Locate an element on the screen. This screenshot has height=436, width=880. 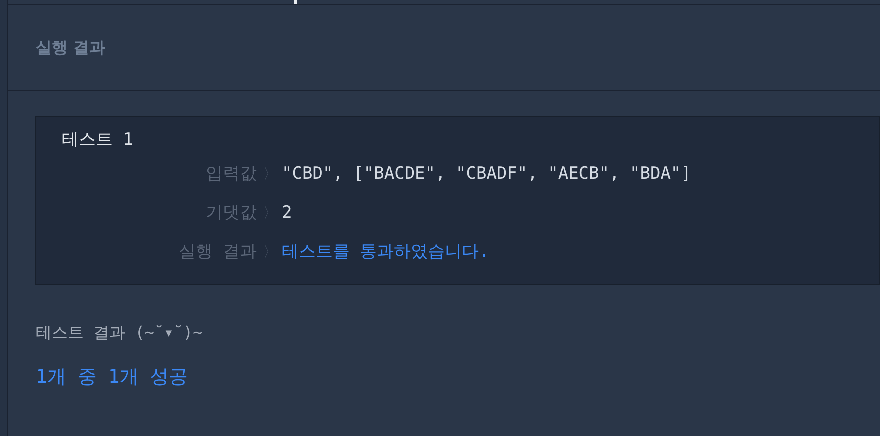
row-label: 실행 결과 is located at coordinates (217, 252).